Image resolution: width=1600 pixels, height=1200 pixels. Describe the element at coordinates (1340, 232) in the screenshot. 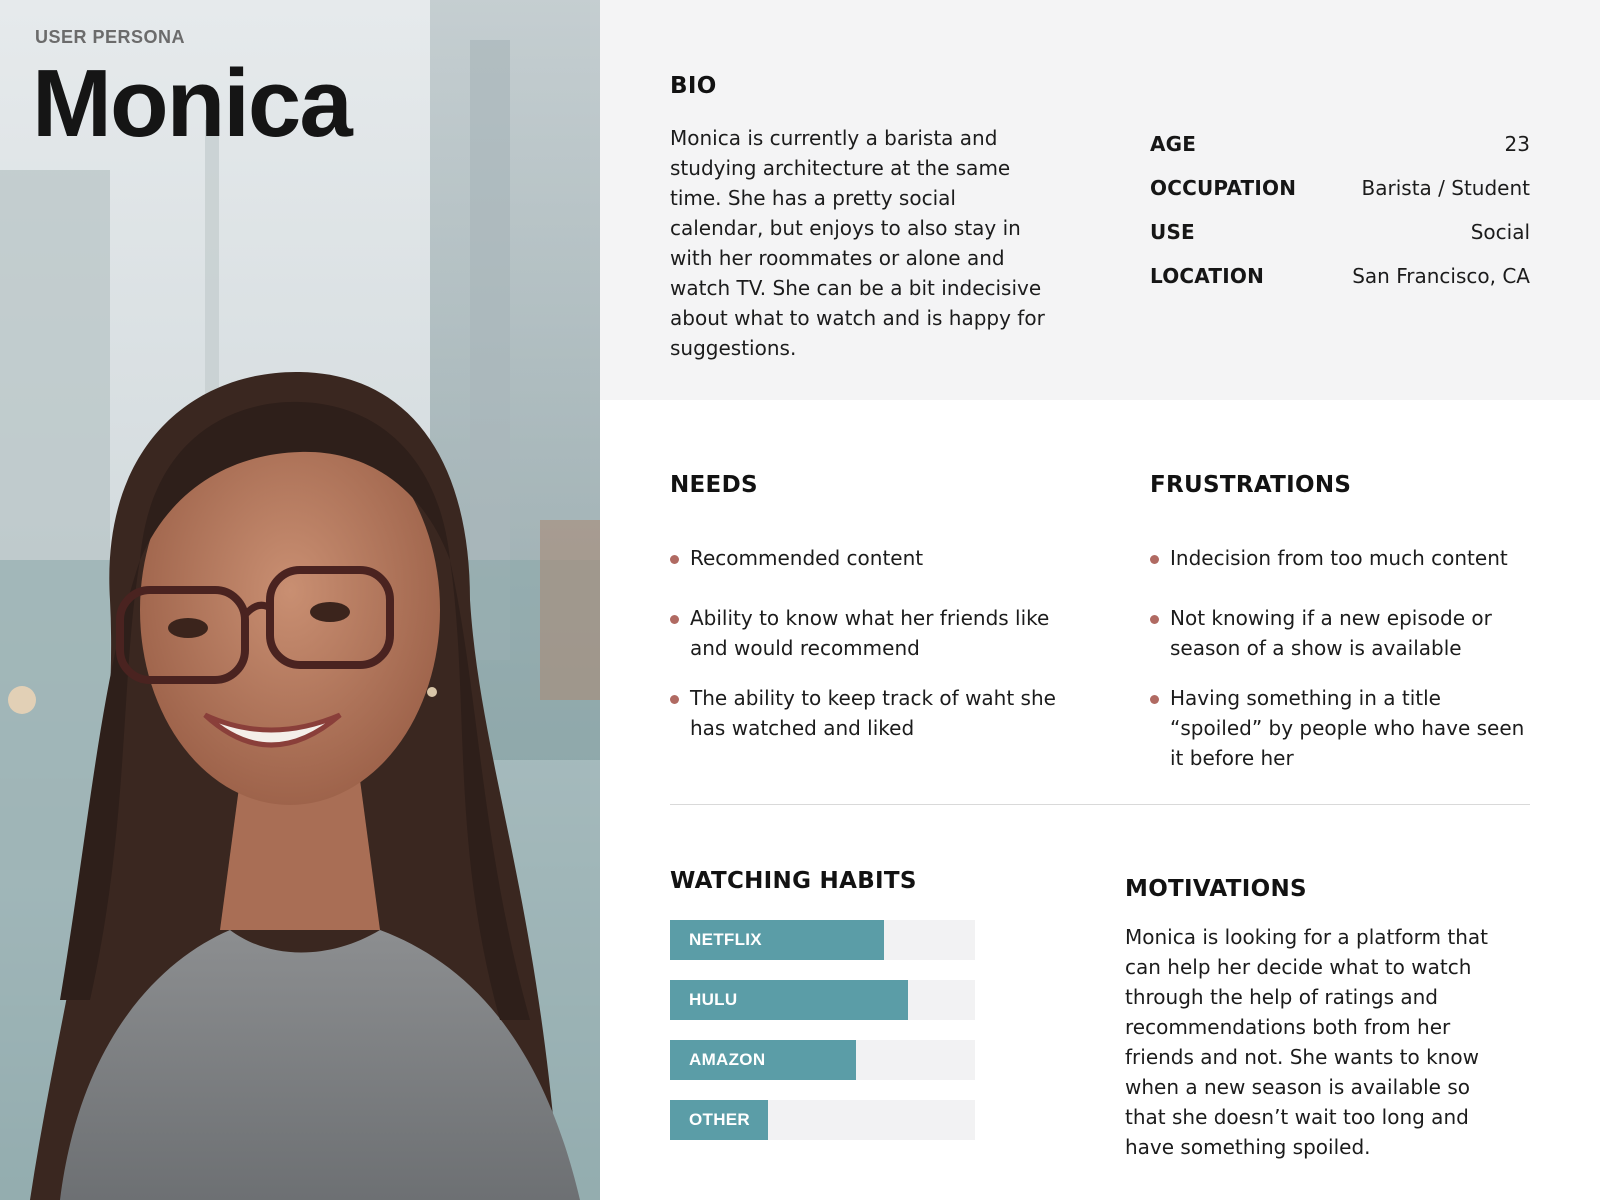

I see `fact-row: USE Social` at that location.